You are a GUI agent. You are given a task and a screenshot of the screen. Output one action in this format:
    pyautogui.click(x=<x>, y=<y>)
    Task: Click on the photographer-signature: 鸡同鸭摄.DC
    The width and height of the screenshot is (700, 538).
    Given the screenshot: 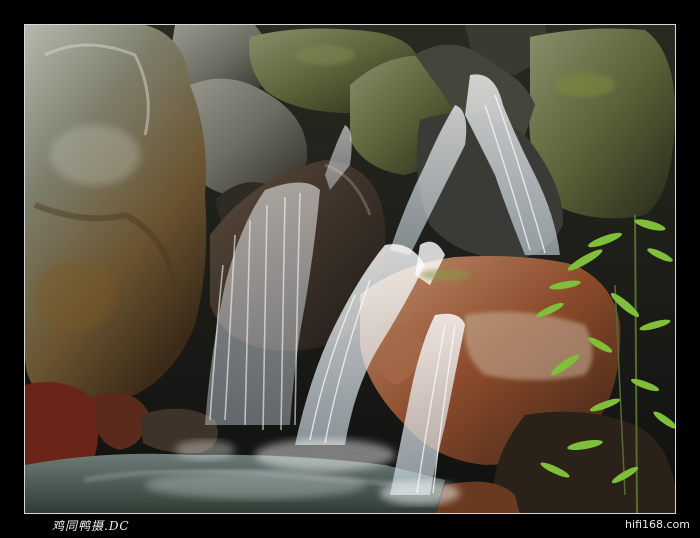 What is the action you would take?
    pyautogui.click(x=91, y=526)
    